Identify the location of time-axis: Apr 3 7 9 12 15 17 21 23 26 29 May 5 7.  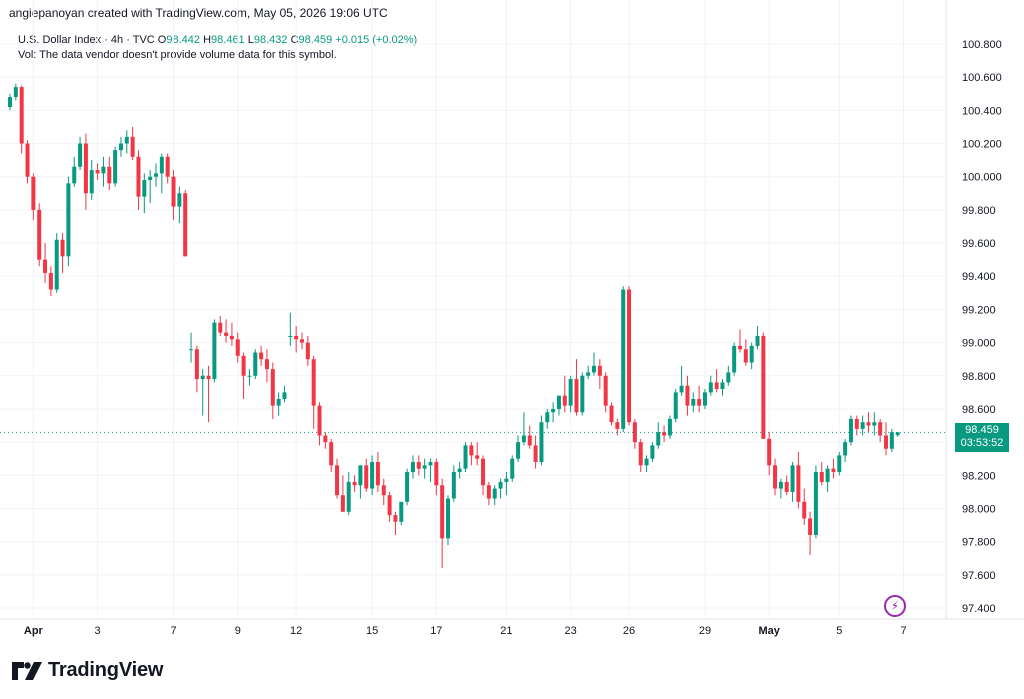
(465, 631).